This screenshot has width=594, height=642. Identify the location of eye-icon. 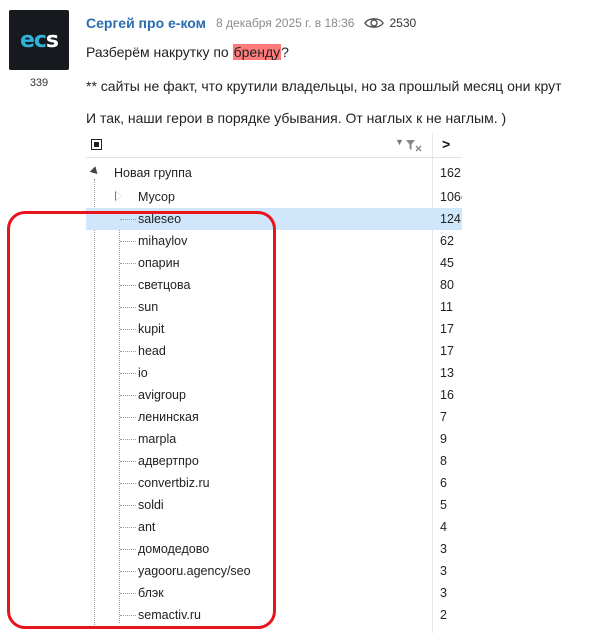
(374, 23).